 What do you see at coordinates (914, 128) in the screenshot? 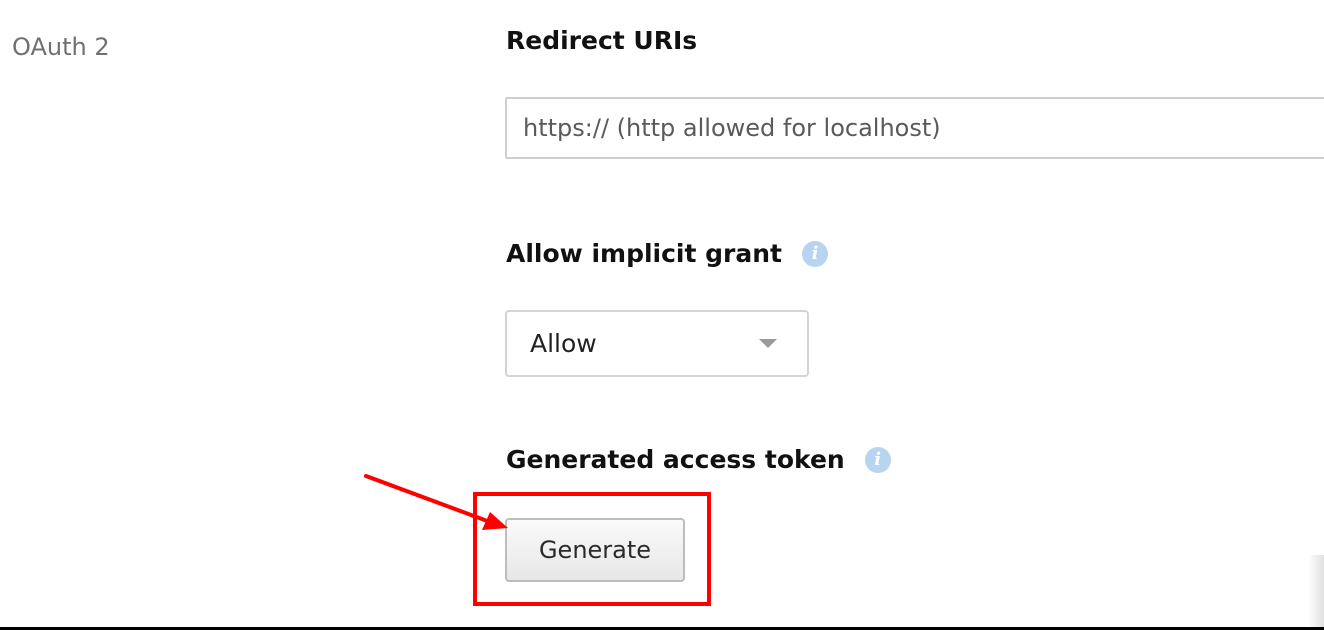
I see `redirect-uri-input` at bounding box center [914, 128].